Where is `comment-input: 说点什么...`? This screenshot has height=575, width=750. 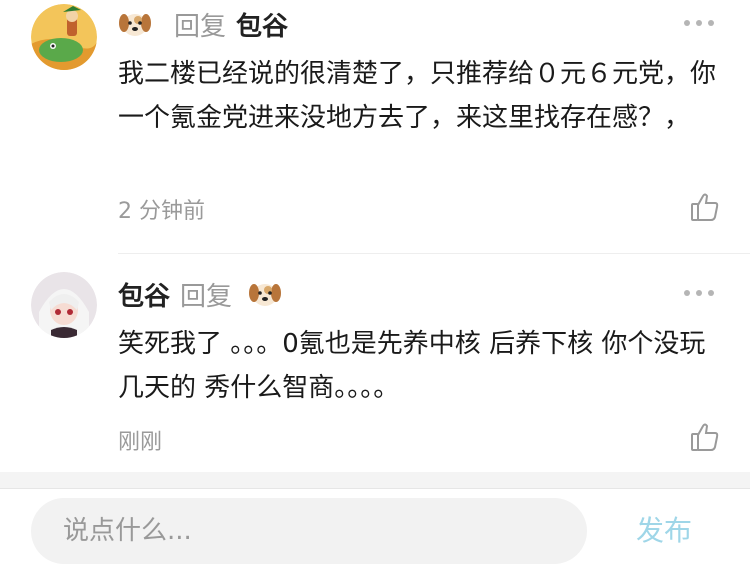
comment-input: 说点什么... is located at coordinates (309, 531).